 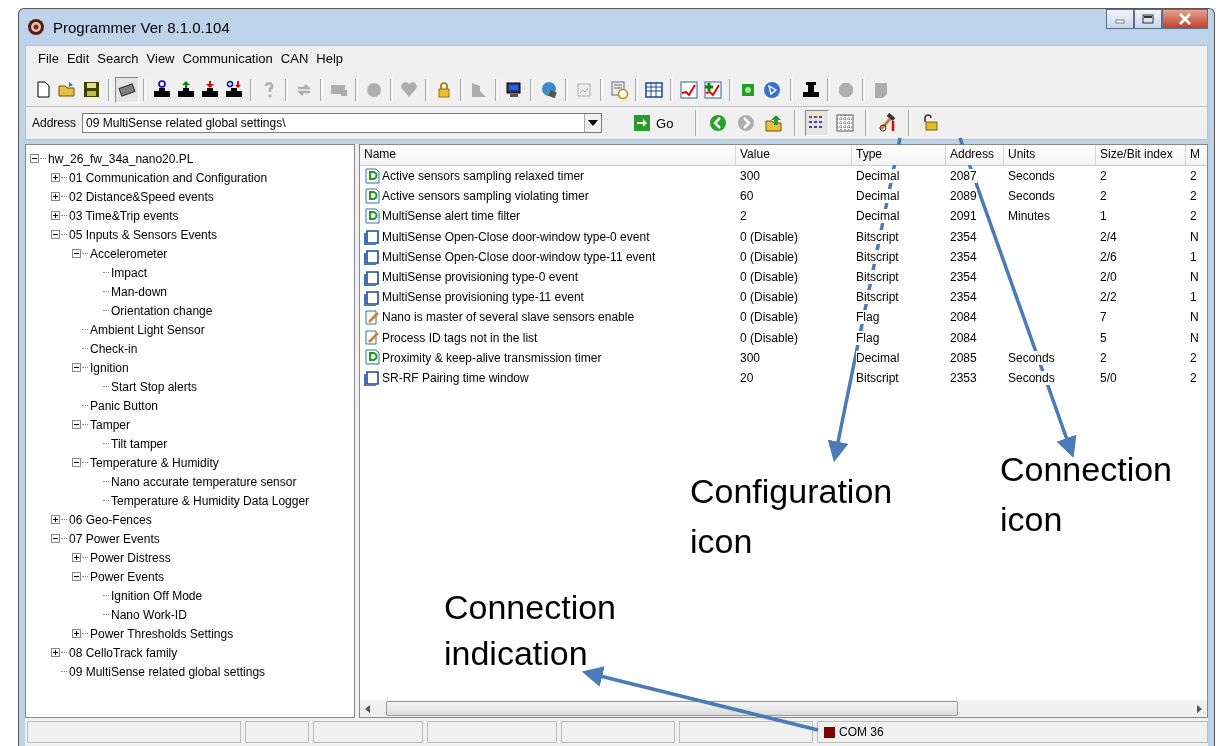 I want to click on tree-item: 08 CelloTrack family, so click(x=123, y=652).